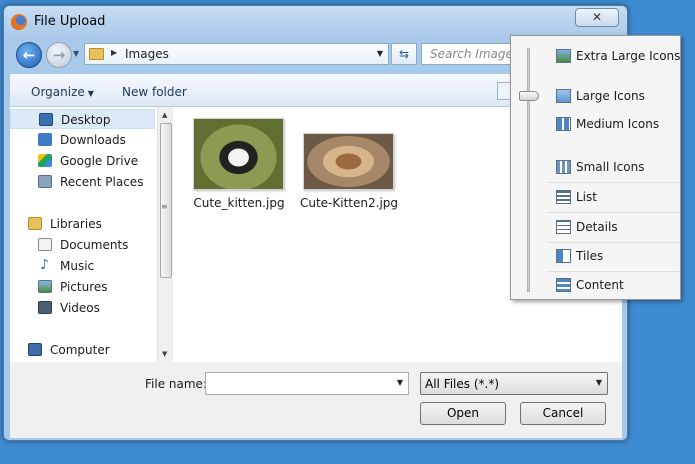 This screenshot has height=464, width=695. What do you see at coordinates (597, 17) in the screenshot?
I see `close-button: ✕` at bounding box center [597, 17].